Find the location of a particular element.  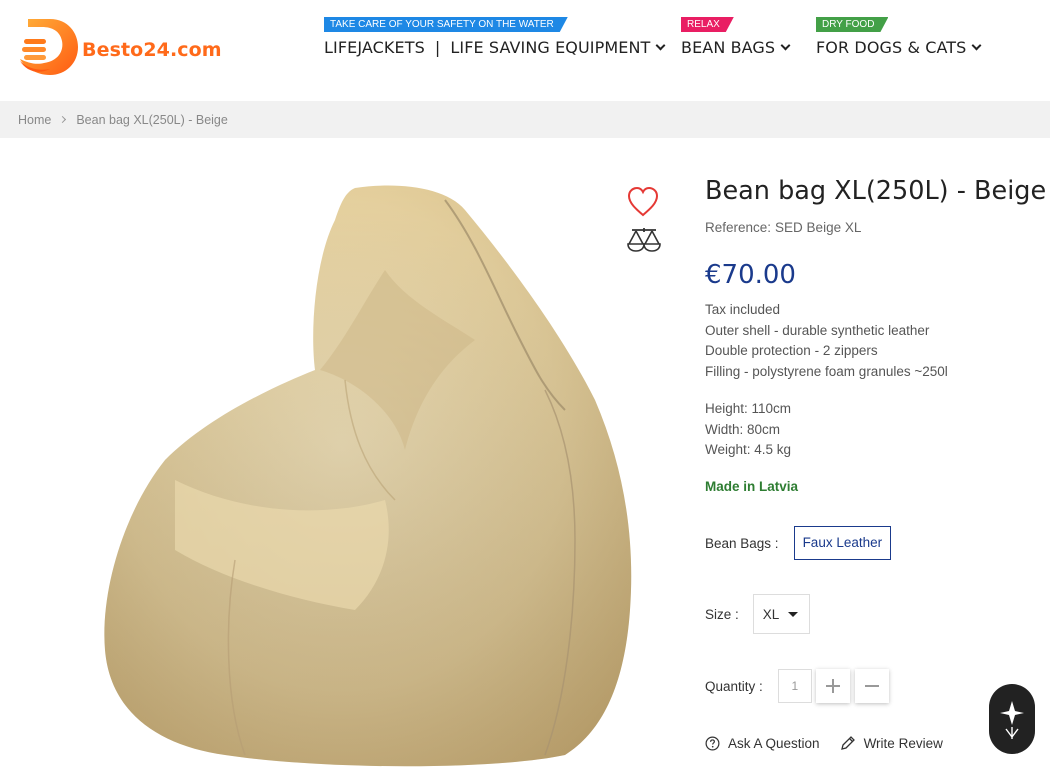

nav-link-life-saving: LIFE SAVING EQUIPMENT is located at coordinates (550, 47).